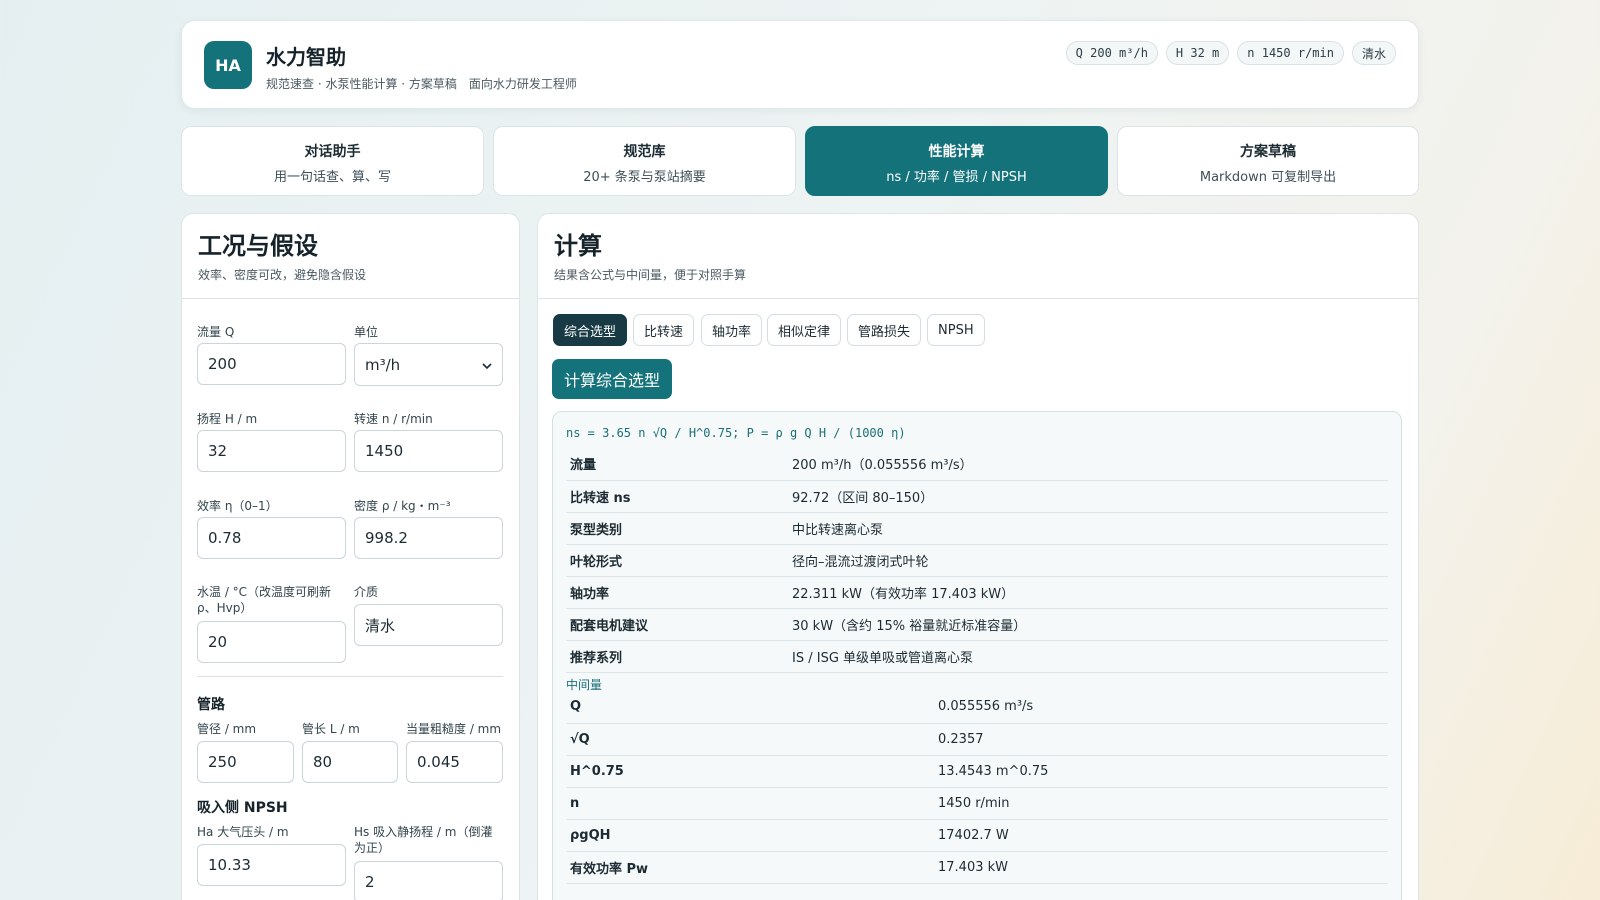  What do you see at coordinates (1088, 528) in the screenshot?
I see `result-value: 中比转速离心泵` at bounding box center [1088, 528].